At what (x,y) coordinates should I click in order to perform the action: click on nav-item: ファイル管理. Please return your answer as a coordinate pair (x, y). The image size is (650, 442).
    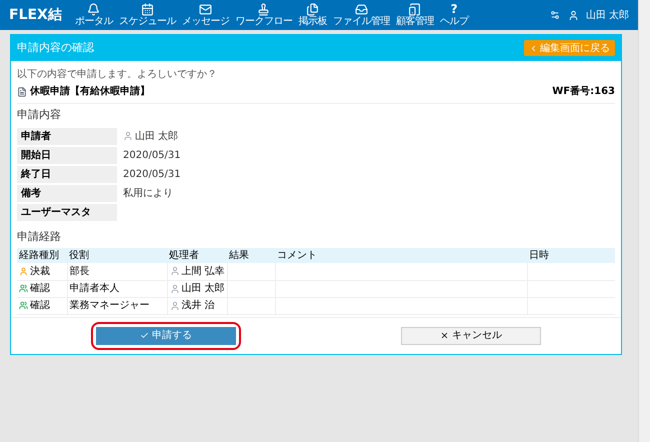
    Looking at the image, I should click on (361, 15).